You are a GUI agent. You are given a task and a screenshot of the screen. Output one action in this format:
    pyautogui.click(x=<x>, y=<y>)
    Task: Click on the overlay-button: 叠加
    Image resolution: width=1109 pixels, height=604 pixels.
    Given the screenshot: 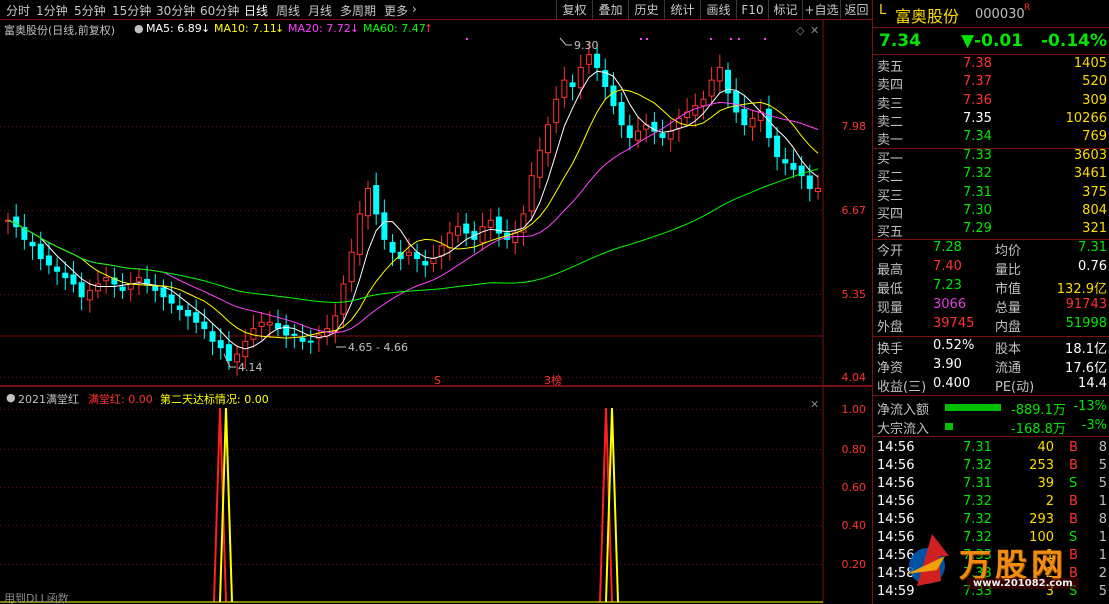 What is the action you would take?
    pyautogui.click(x=610, y=10)
    